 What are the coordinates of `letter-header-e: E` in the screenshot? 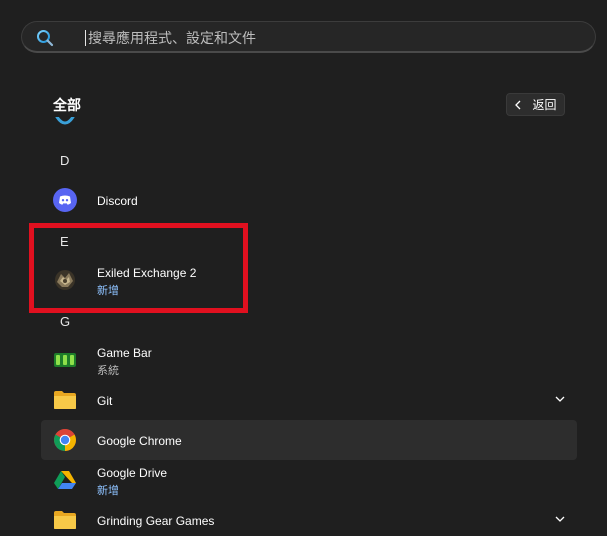 It's located at (64, 241).